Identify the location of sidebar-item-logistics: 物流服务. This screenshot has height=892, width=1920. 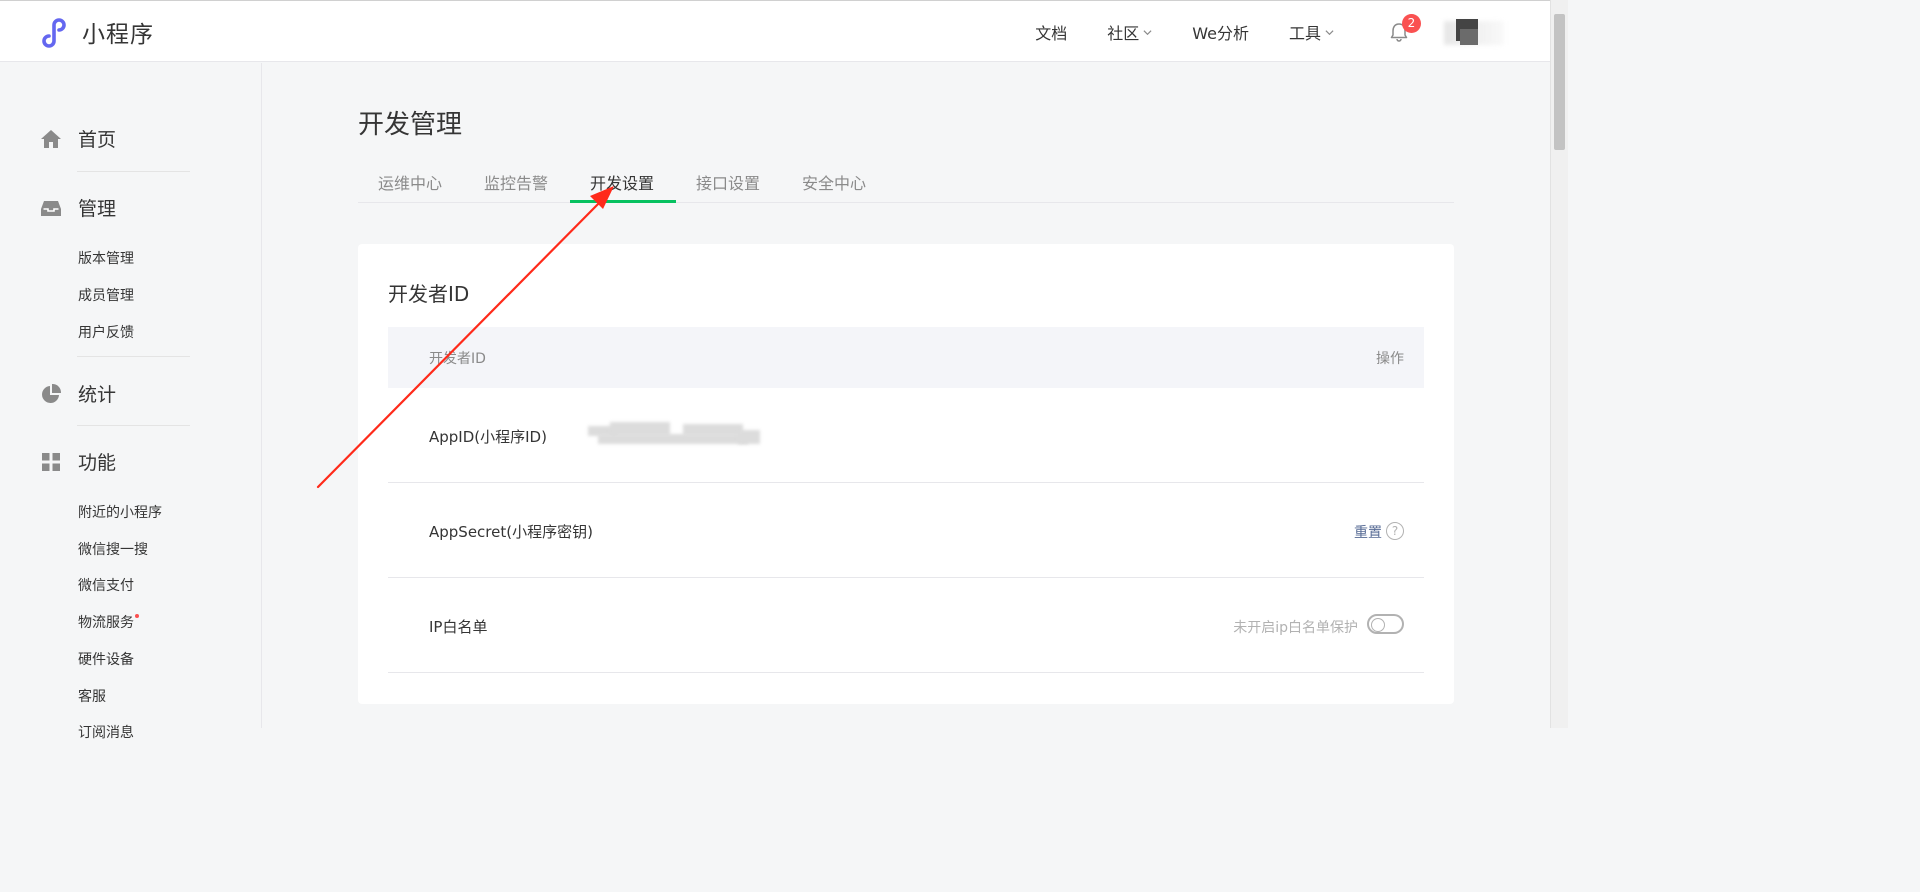
(108, 622).